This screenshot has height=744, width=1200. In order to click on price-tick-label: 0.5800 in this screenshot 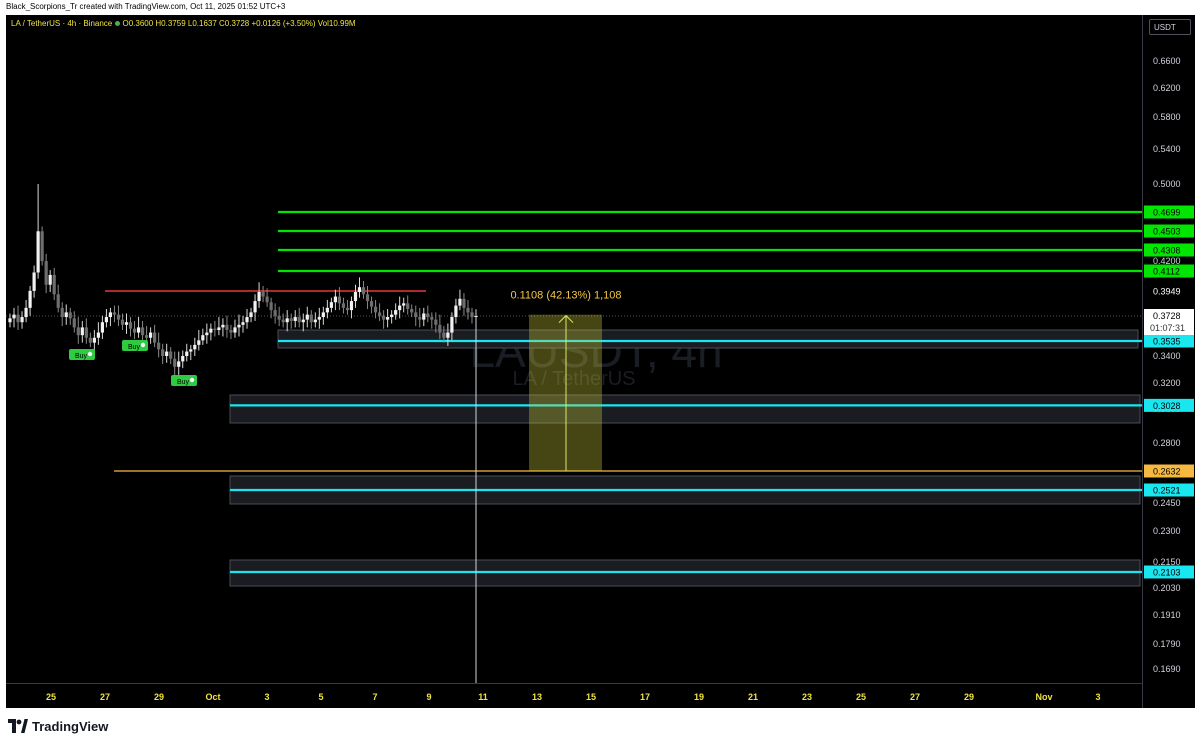, I will do `click(1167, 117)`.